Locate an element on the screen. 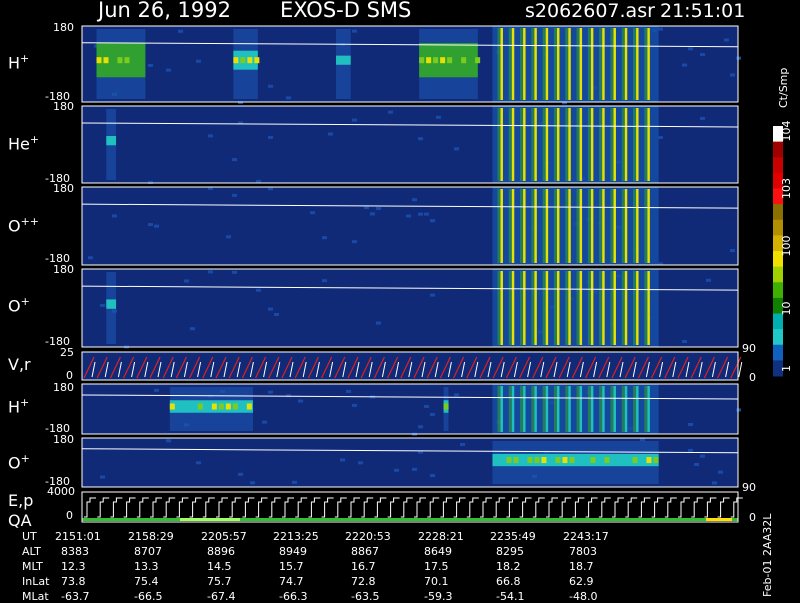 This screenshot has height=603, width=800. footer-cell: -59.3 is located at coordinates (438, 596).